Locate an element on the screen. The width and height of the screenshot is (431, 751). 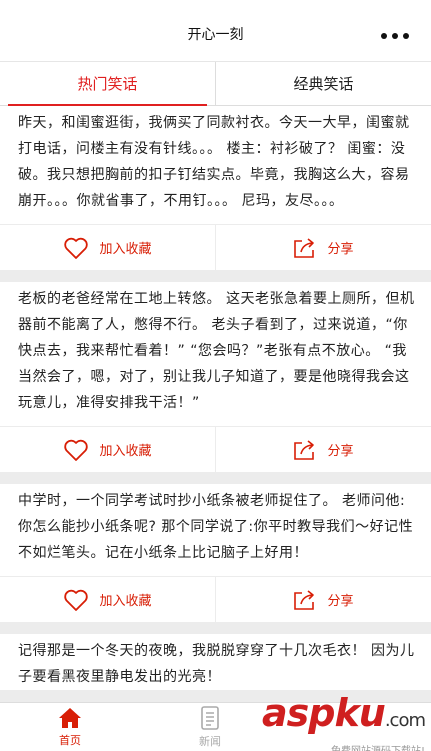
tab-classic-jokes: 经典笑话 is located at coordinates (323, 83).